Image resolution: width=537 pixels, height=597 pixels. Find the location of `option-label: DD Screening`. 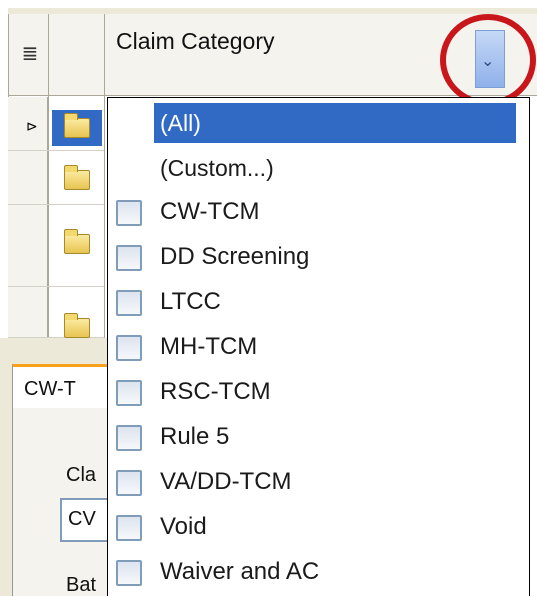

option-label: DD Screening is located at coordinates (235, 256).